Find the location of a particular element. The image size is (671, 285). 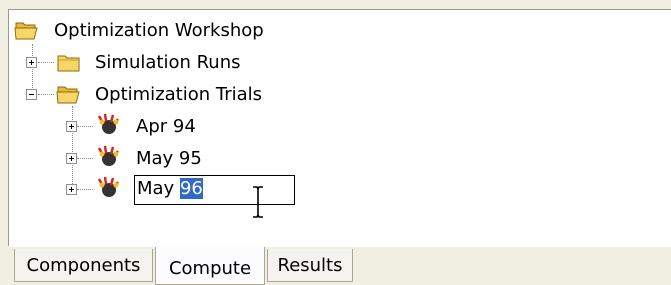

tree-node-apr-94: Apr 94 is located at coordinates (141, 126).